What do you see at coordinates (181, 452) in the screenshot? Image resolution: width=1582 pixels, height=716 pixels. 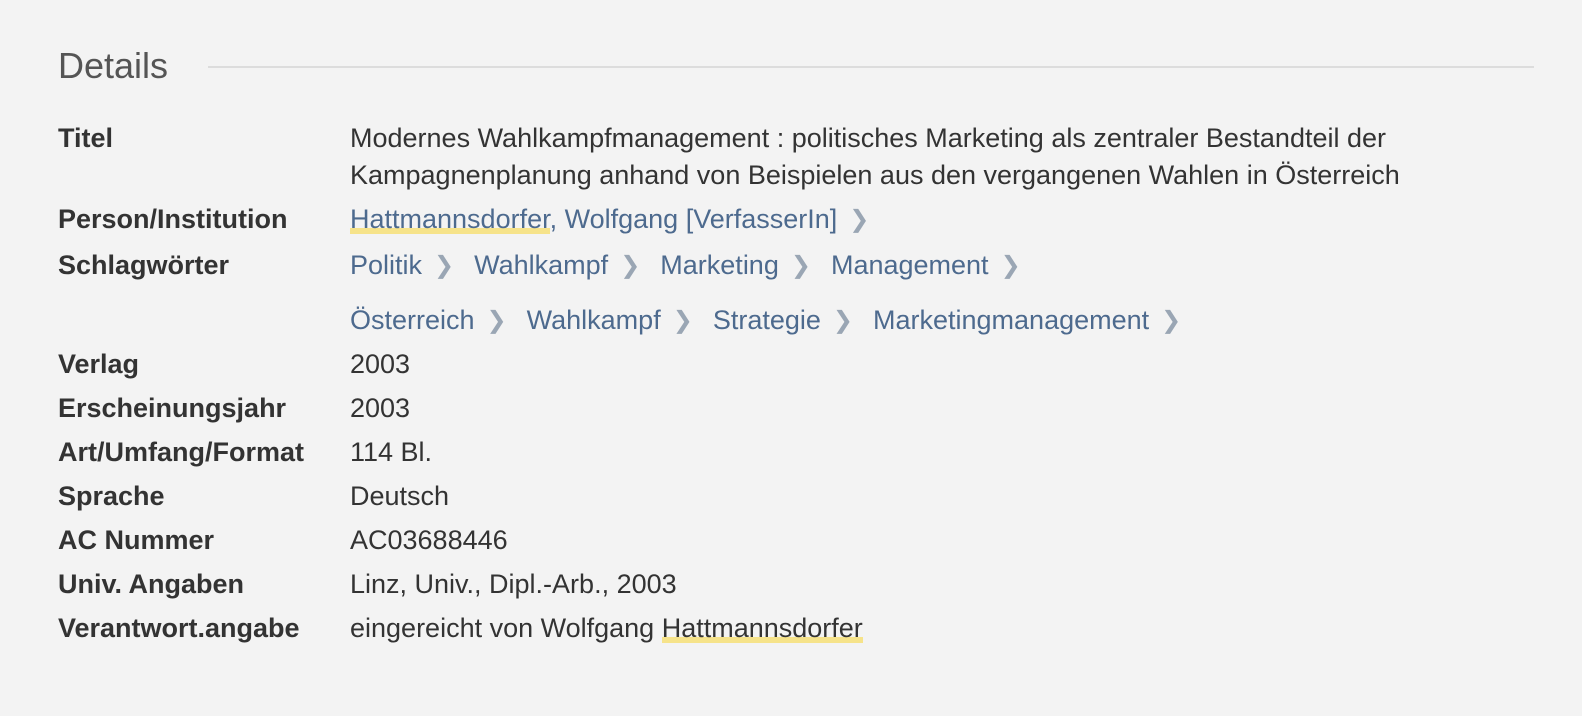 I see `label-extent: Art/Umfang/Format` at bounding box center [181, 452].